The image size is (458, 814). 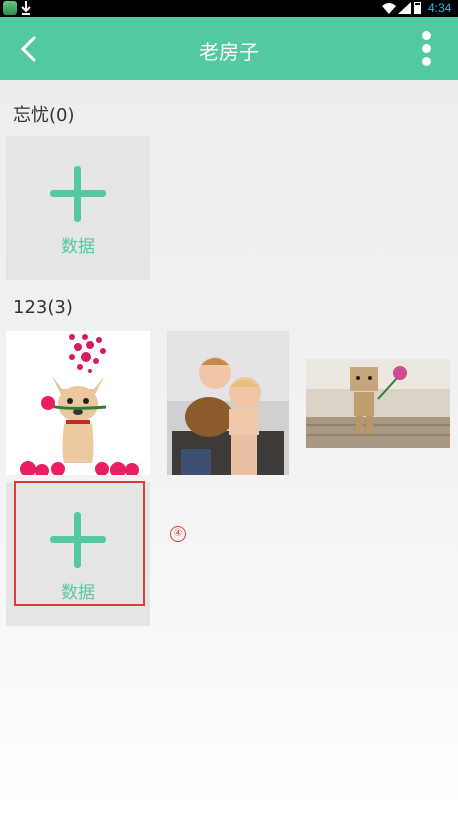 I want to click on highlight-box, so click(x=79, y=543).